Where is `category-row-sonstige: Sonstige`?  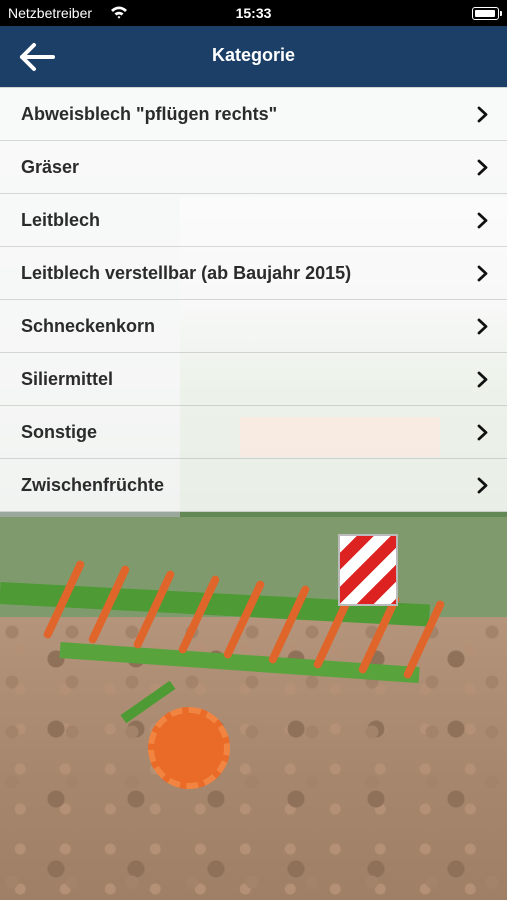 category-row-sonstige: Sonstige is located at coordinates (253, 432).